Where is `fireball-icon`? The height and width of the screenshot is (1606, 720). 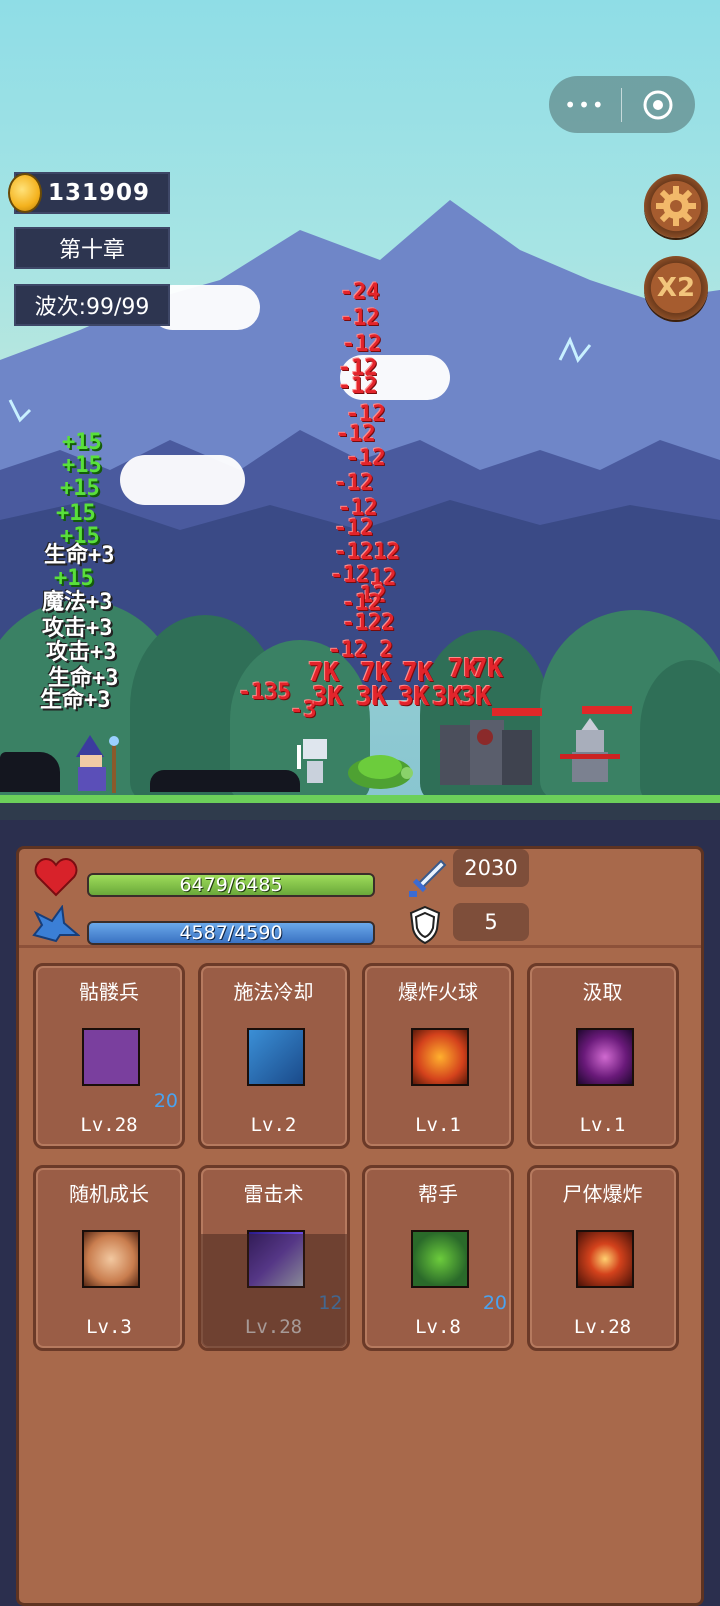 fireball-icon is located at coordinates (440, 1057).